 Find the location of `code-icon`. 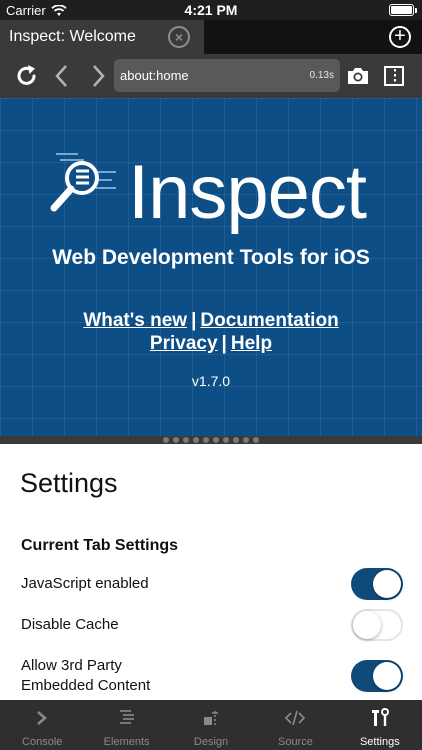

code-icon is located at coordinates (295, 718).